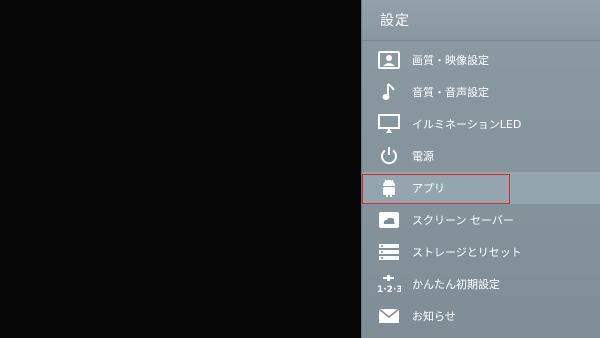 The width and height of the screenshot is (600, 338). What do you see at coordinates (450, 92) in the screenshot?
I see `menu-item-label: 音質・音声設定` at bounding box center [450, 92].